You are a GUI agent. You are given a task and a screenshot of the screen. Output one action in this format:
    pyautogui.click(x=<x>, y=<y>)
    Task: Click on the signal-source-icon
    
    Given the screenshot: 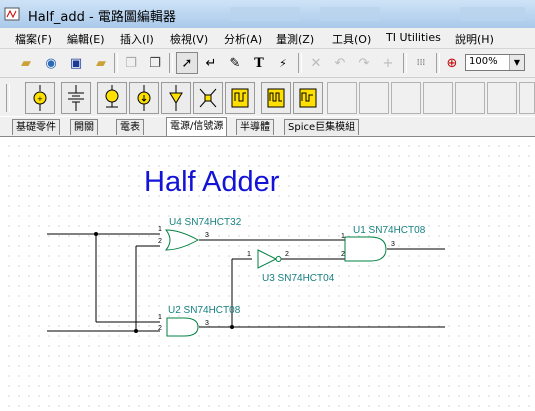 What is the action you would take?
    pyautogui.click(x=176, y=98)
    